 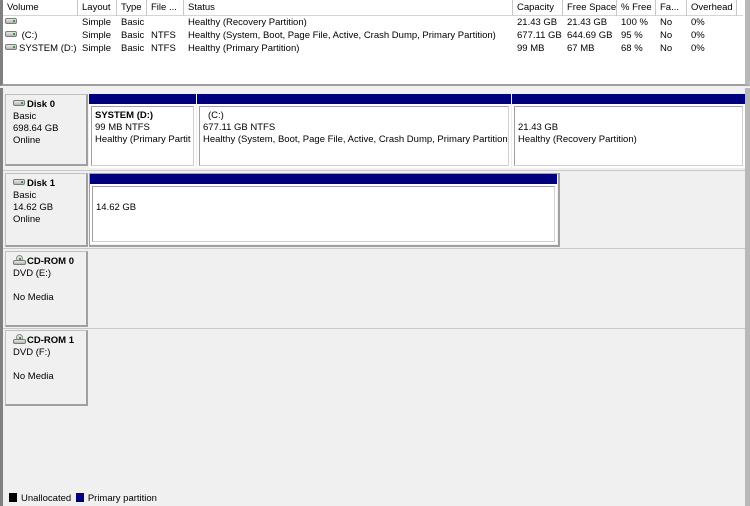 What do you see at coordinates (122, 127) in the screenshot?
I see `partition-size: 99 MB NTFS` at bounding box center [122, 127].